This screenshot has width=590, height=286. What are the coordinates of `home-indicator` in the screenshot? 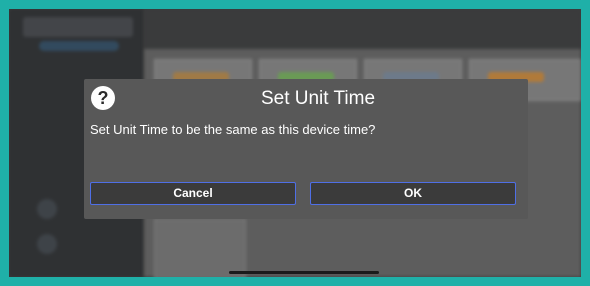 It's located at (304, 272).